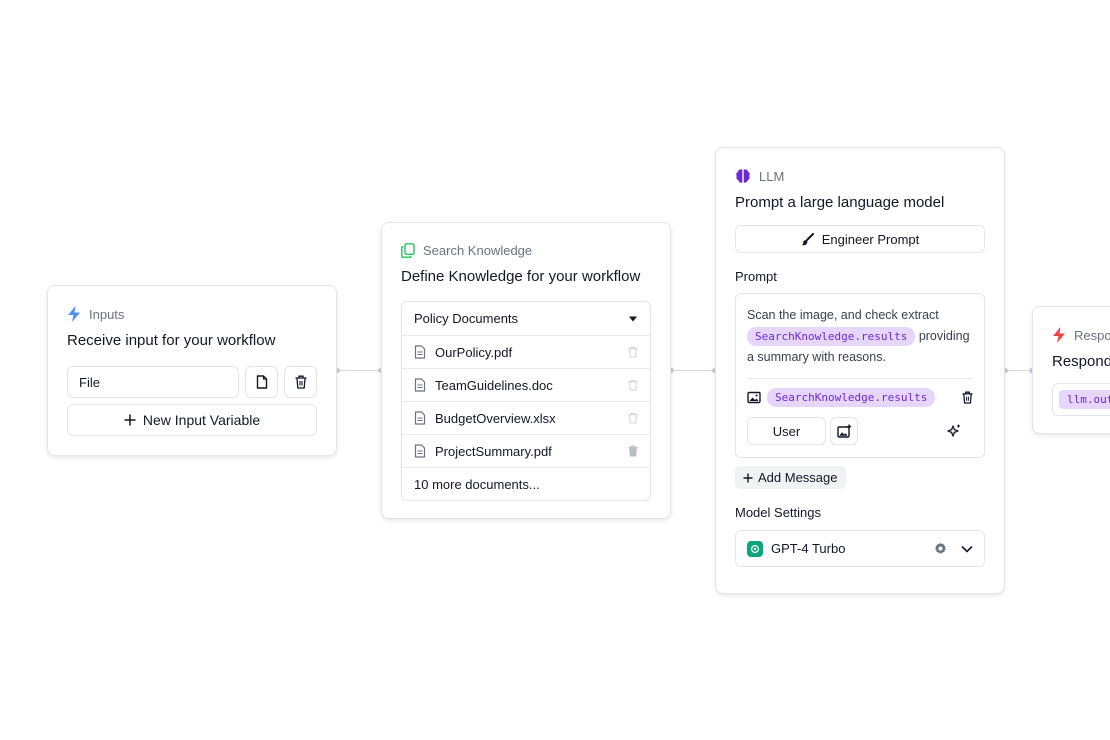 The width and height of the screenshot is (1110, 740). I want to click on input-type-field: File, so click(153, 382).